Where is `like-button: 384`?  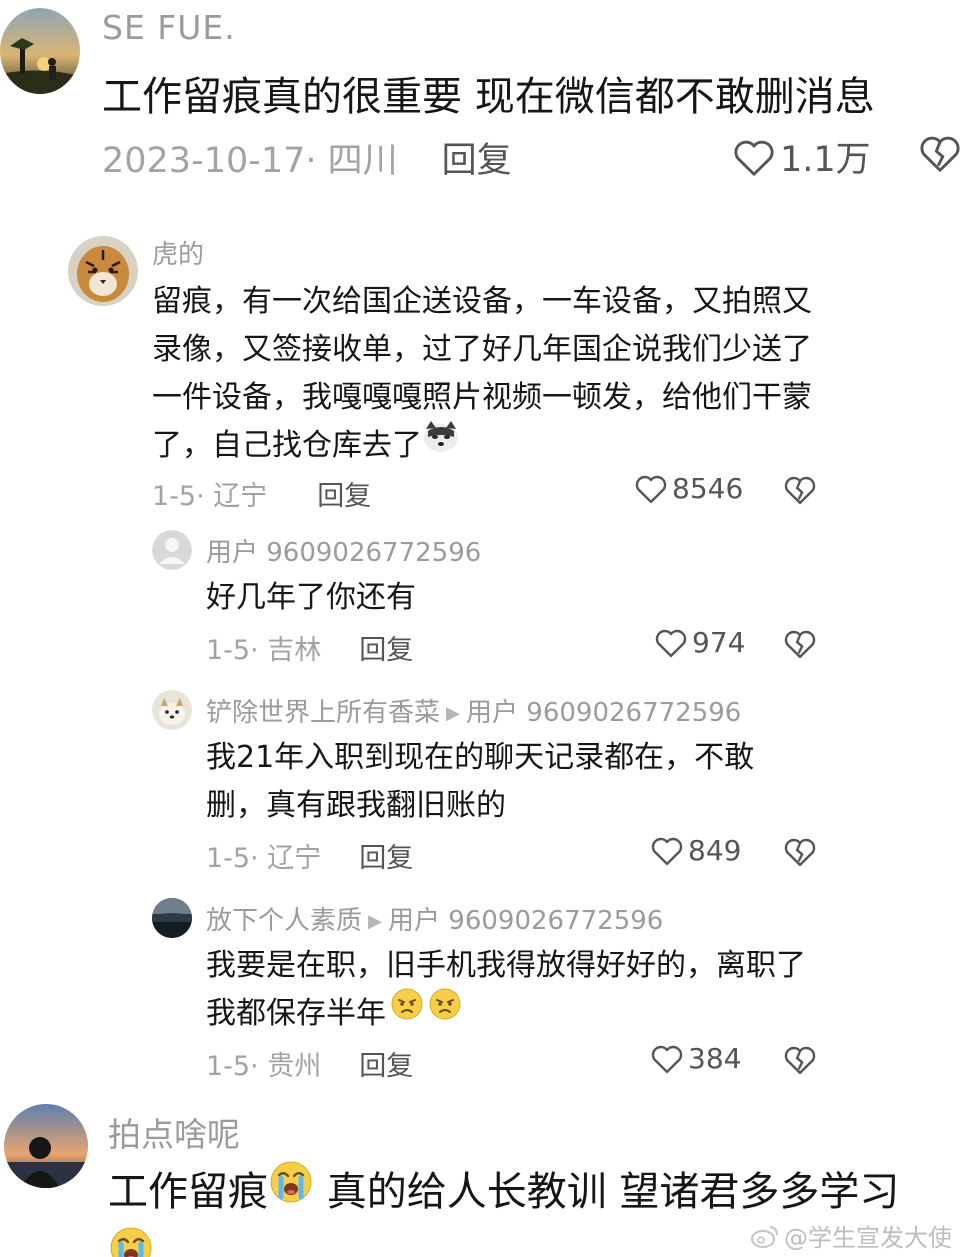 like-button: 384 is located at coordinates (695, 1058).